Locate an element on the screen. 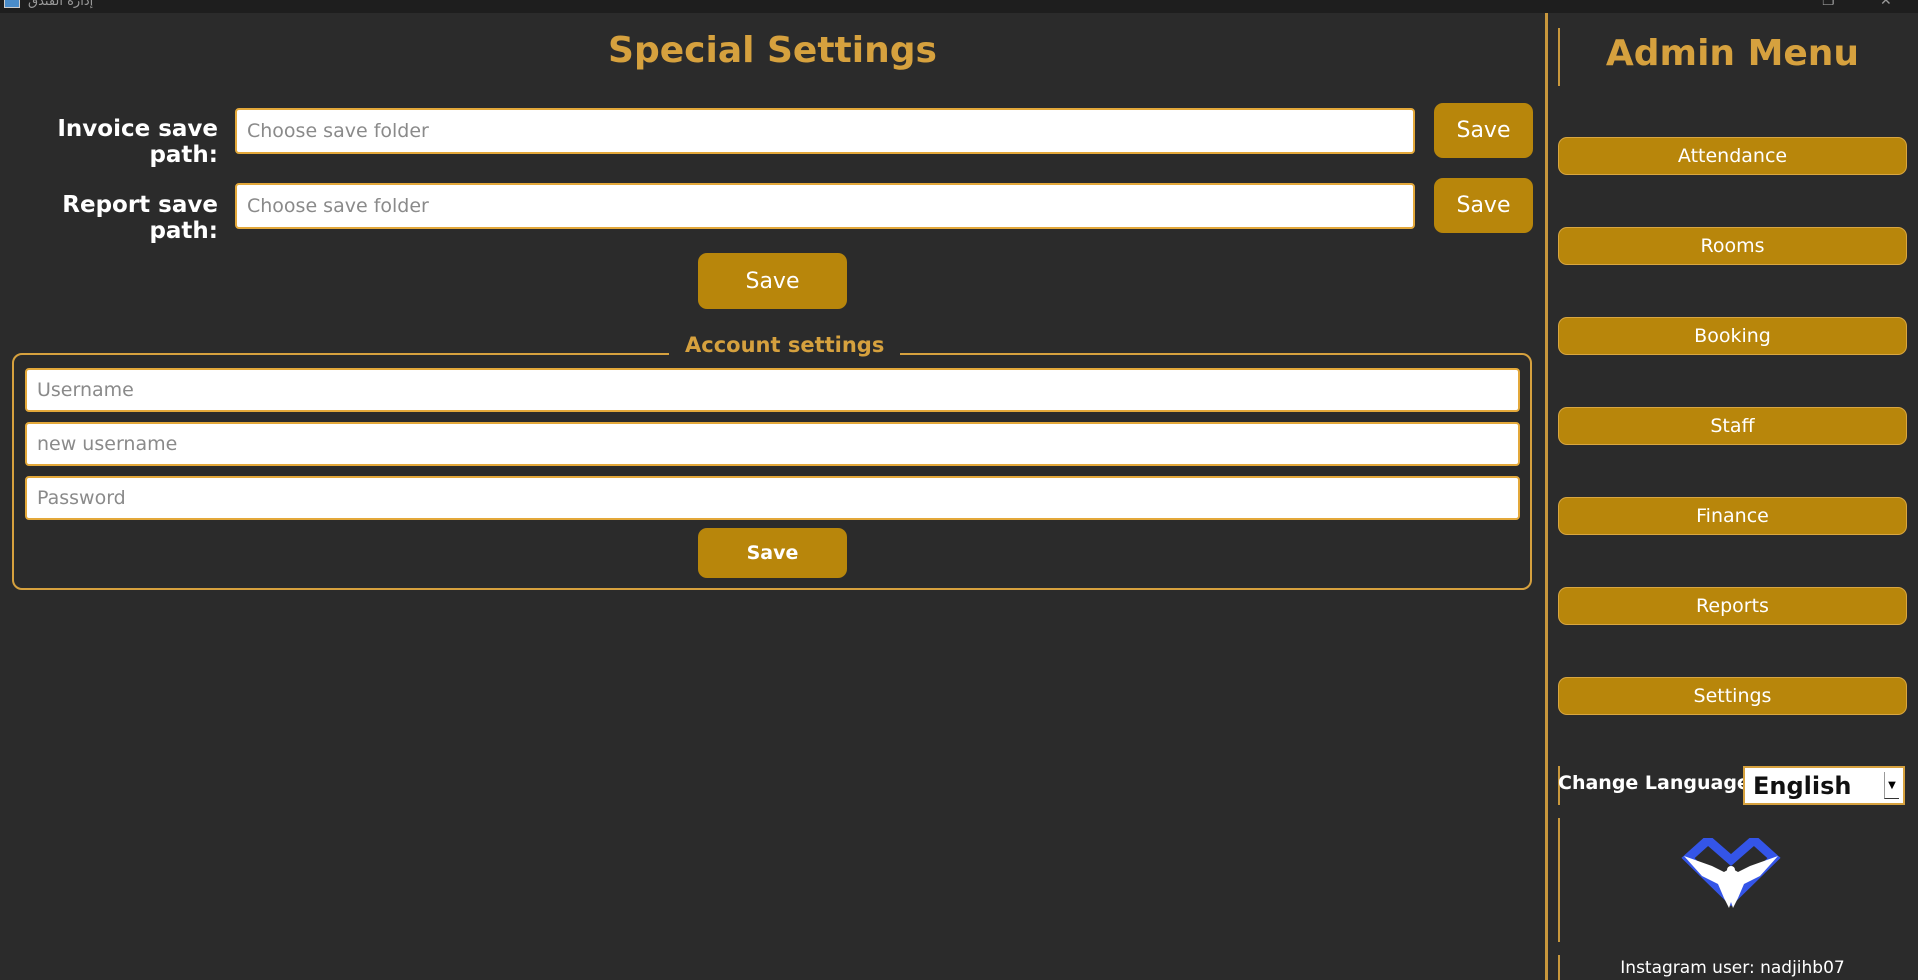  window-title: إدارة الفندق is located at coordinates (61, 4).